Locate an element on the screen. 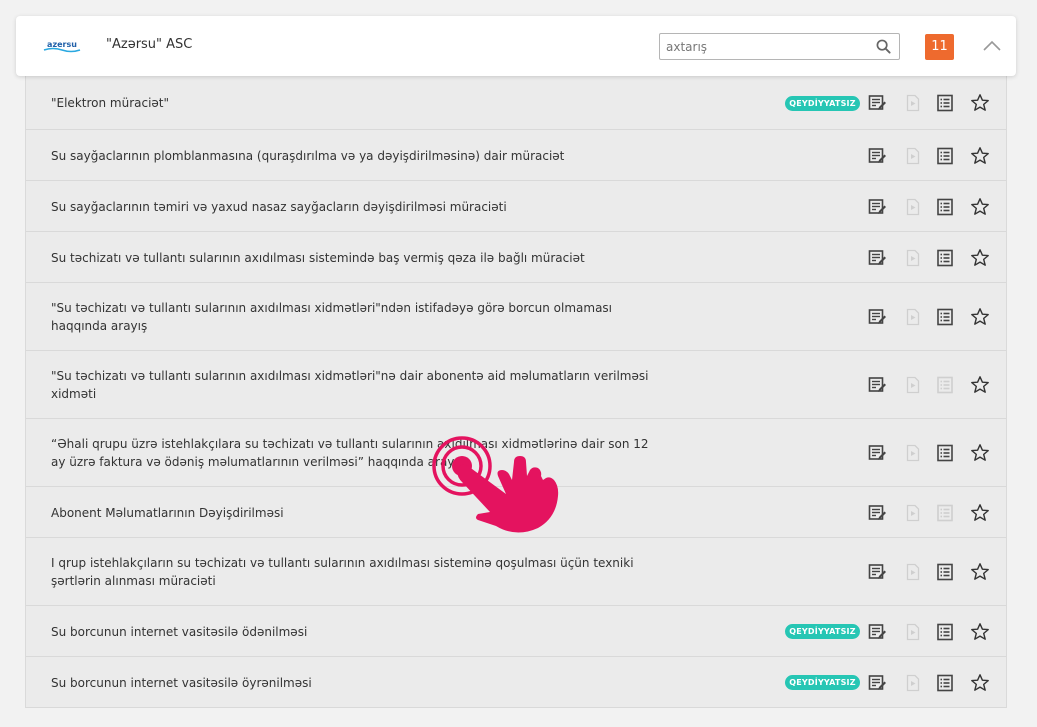 The height and width of the screenshot is (727, 1037). search-icon is located at coordinates (883, 46).